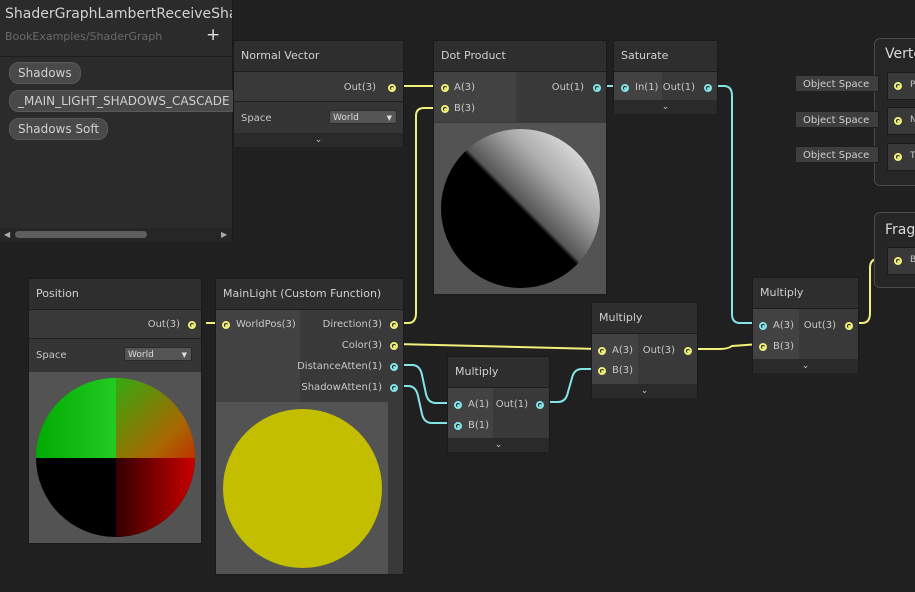 This screenshot has width=915, height=592. Describe the element at coordinates (224, 234) in the screenshot. I see `scroll-right-icon: ▶` at that location.